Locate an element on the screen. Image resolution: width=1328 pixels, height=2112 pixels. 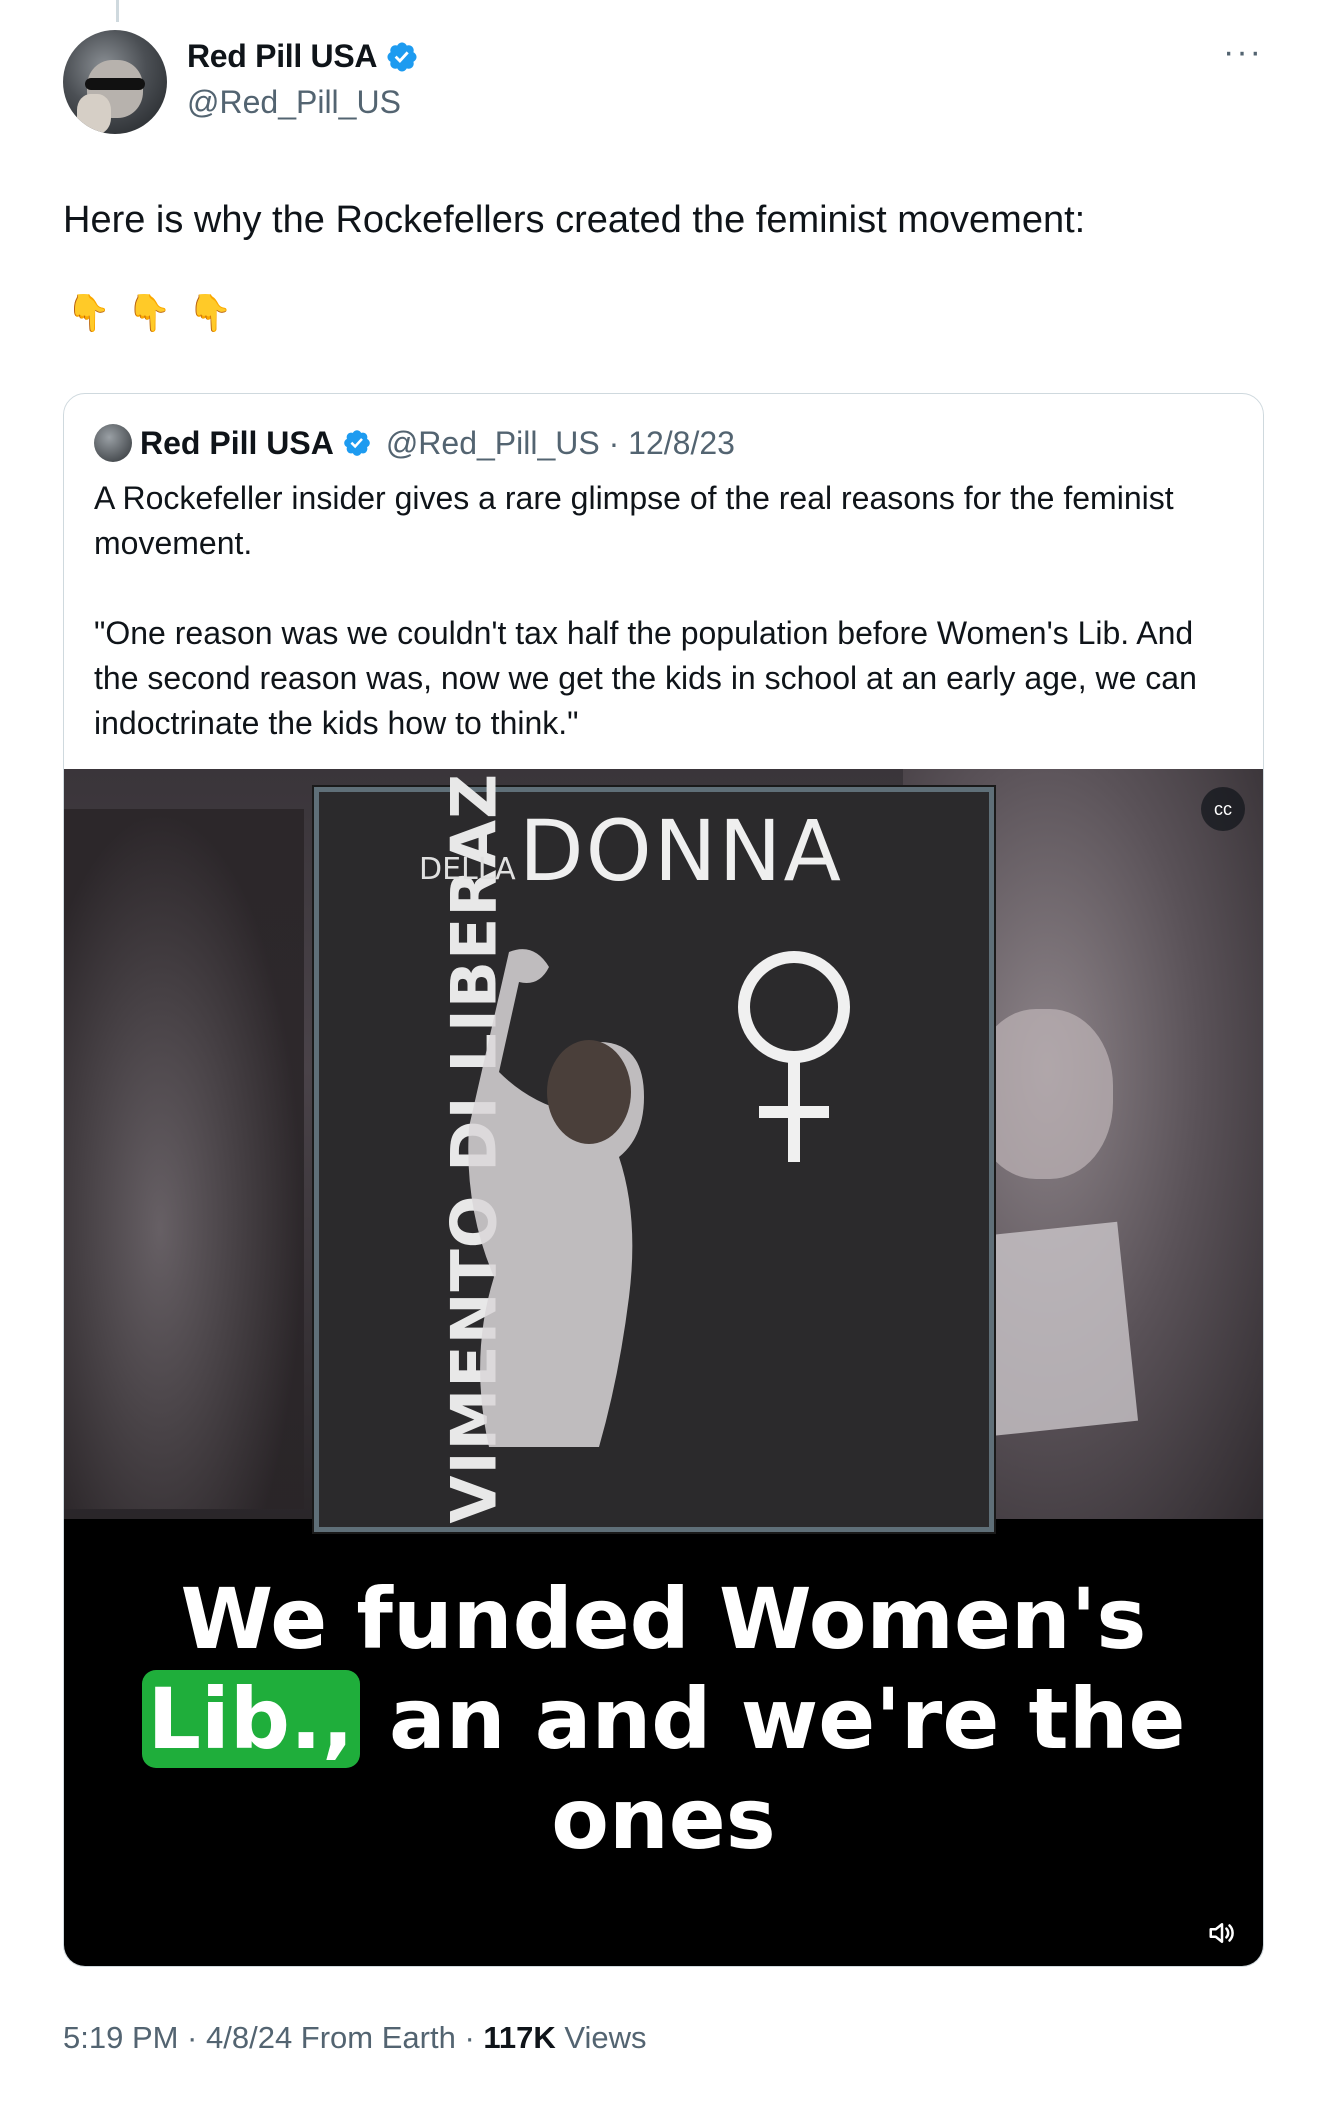
quoted-tweet-header: Red Pill USA @Red_Pill_US · 12/8/23 is located at coordinates (414, 443).